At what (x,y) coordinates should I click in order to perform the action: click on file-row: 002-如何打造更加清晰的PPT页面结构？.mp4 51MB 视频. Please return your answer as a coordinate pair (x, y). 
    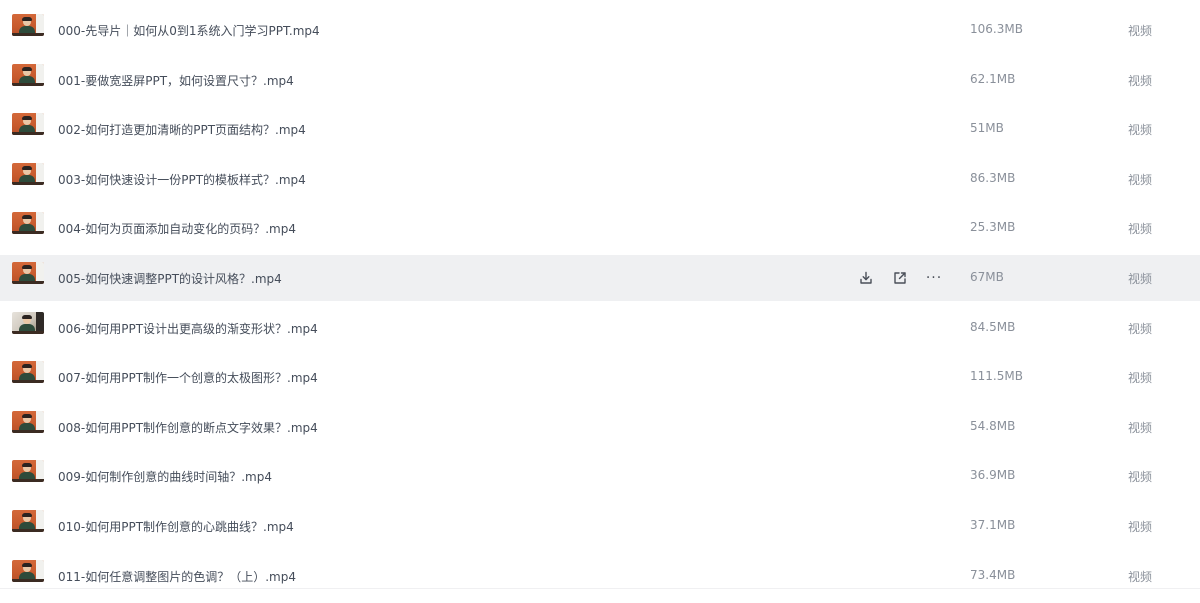
    Looking at the image, I should click on (600, 129).